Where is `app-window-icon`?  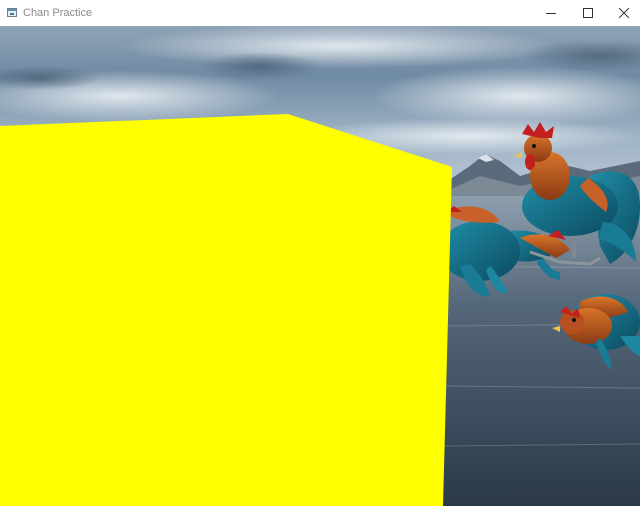 app-window-icon is located at coordinates (12, 12).